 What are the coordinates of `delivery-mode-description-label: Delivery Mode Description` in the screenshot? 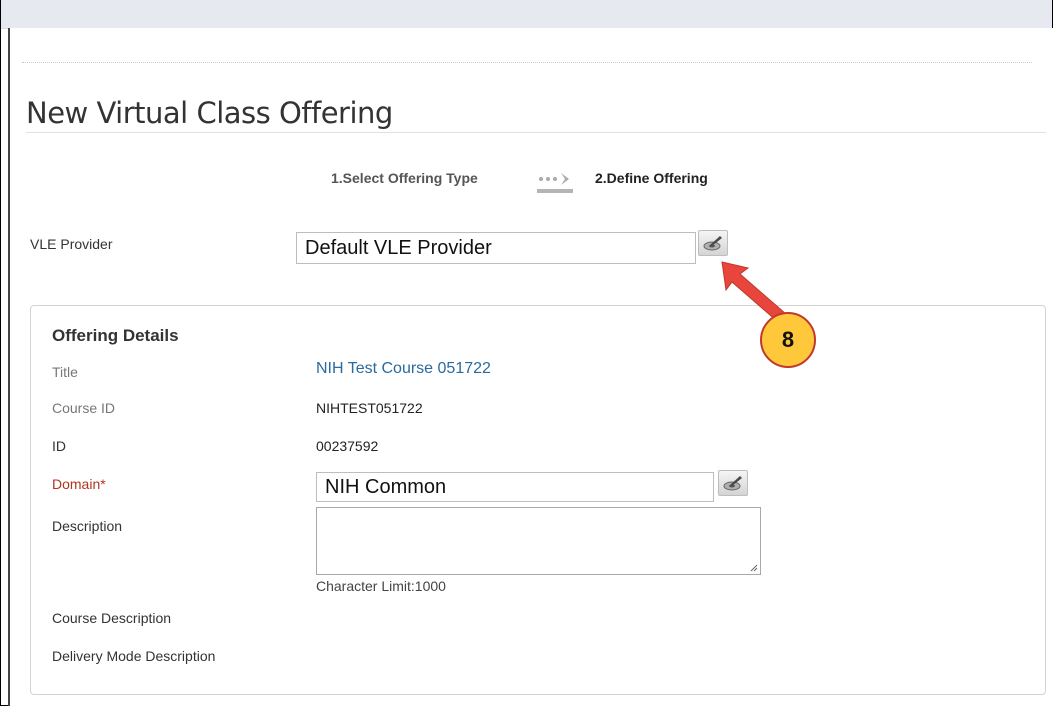 It's located at (134, 656).